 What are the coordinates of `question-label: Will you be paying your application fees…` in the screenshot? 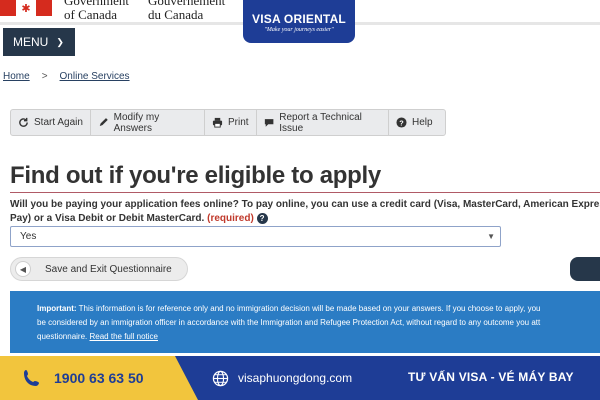 It's located at (305, 211).